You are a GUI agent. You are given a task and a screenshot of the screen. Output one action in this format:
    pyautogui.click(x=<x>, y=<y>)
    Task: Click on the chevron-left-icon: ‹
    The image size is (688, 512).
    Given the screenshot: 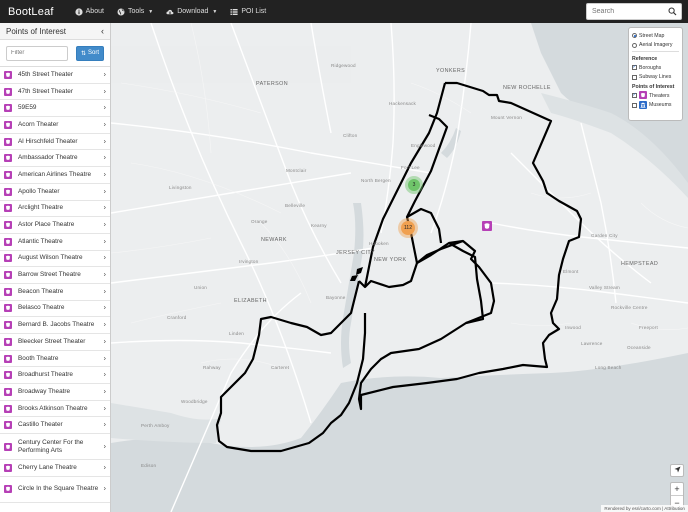 What is the action you would take?
    pyautogui.click(x=102, y=31)
    